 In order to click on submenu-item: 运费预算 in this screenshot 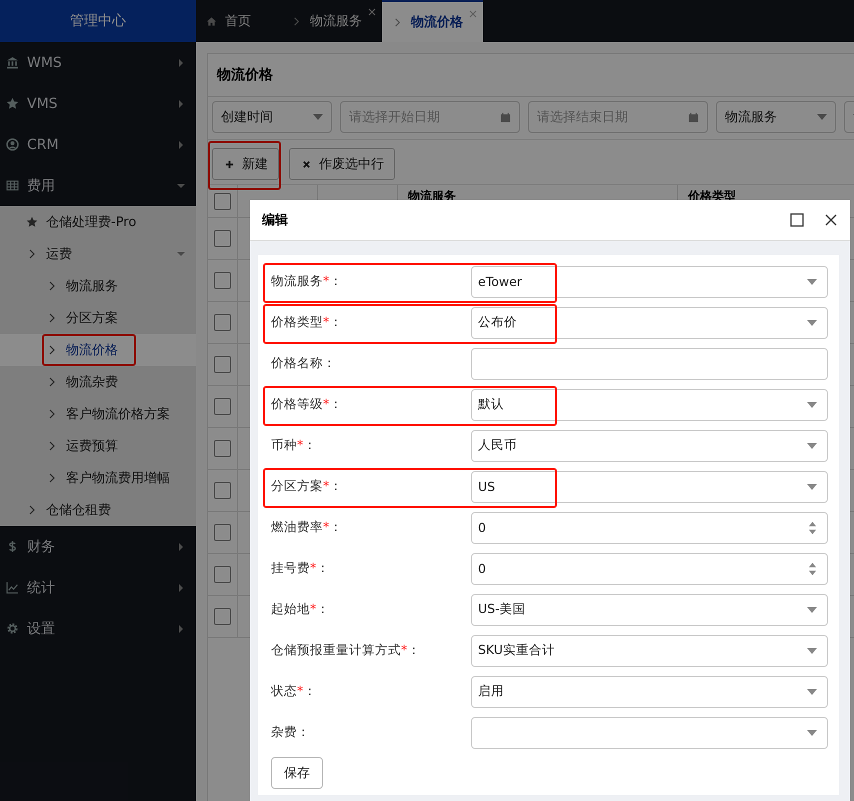, I will do `click(98, 446)`.